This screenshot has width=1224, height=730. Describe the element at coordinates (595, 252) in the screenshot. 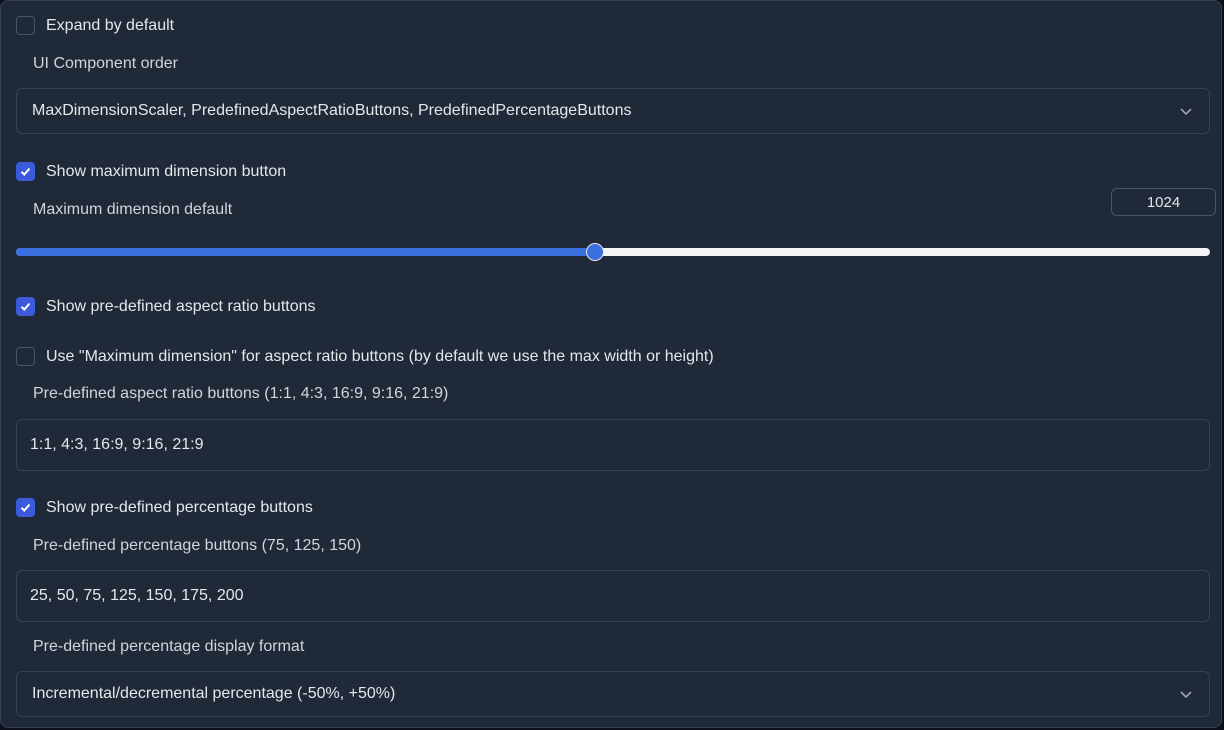

I see `slider-thumb` at that location.